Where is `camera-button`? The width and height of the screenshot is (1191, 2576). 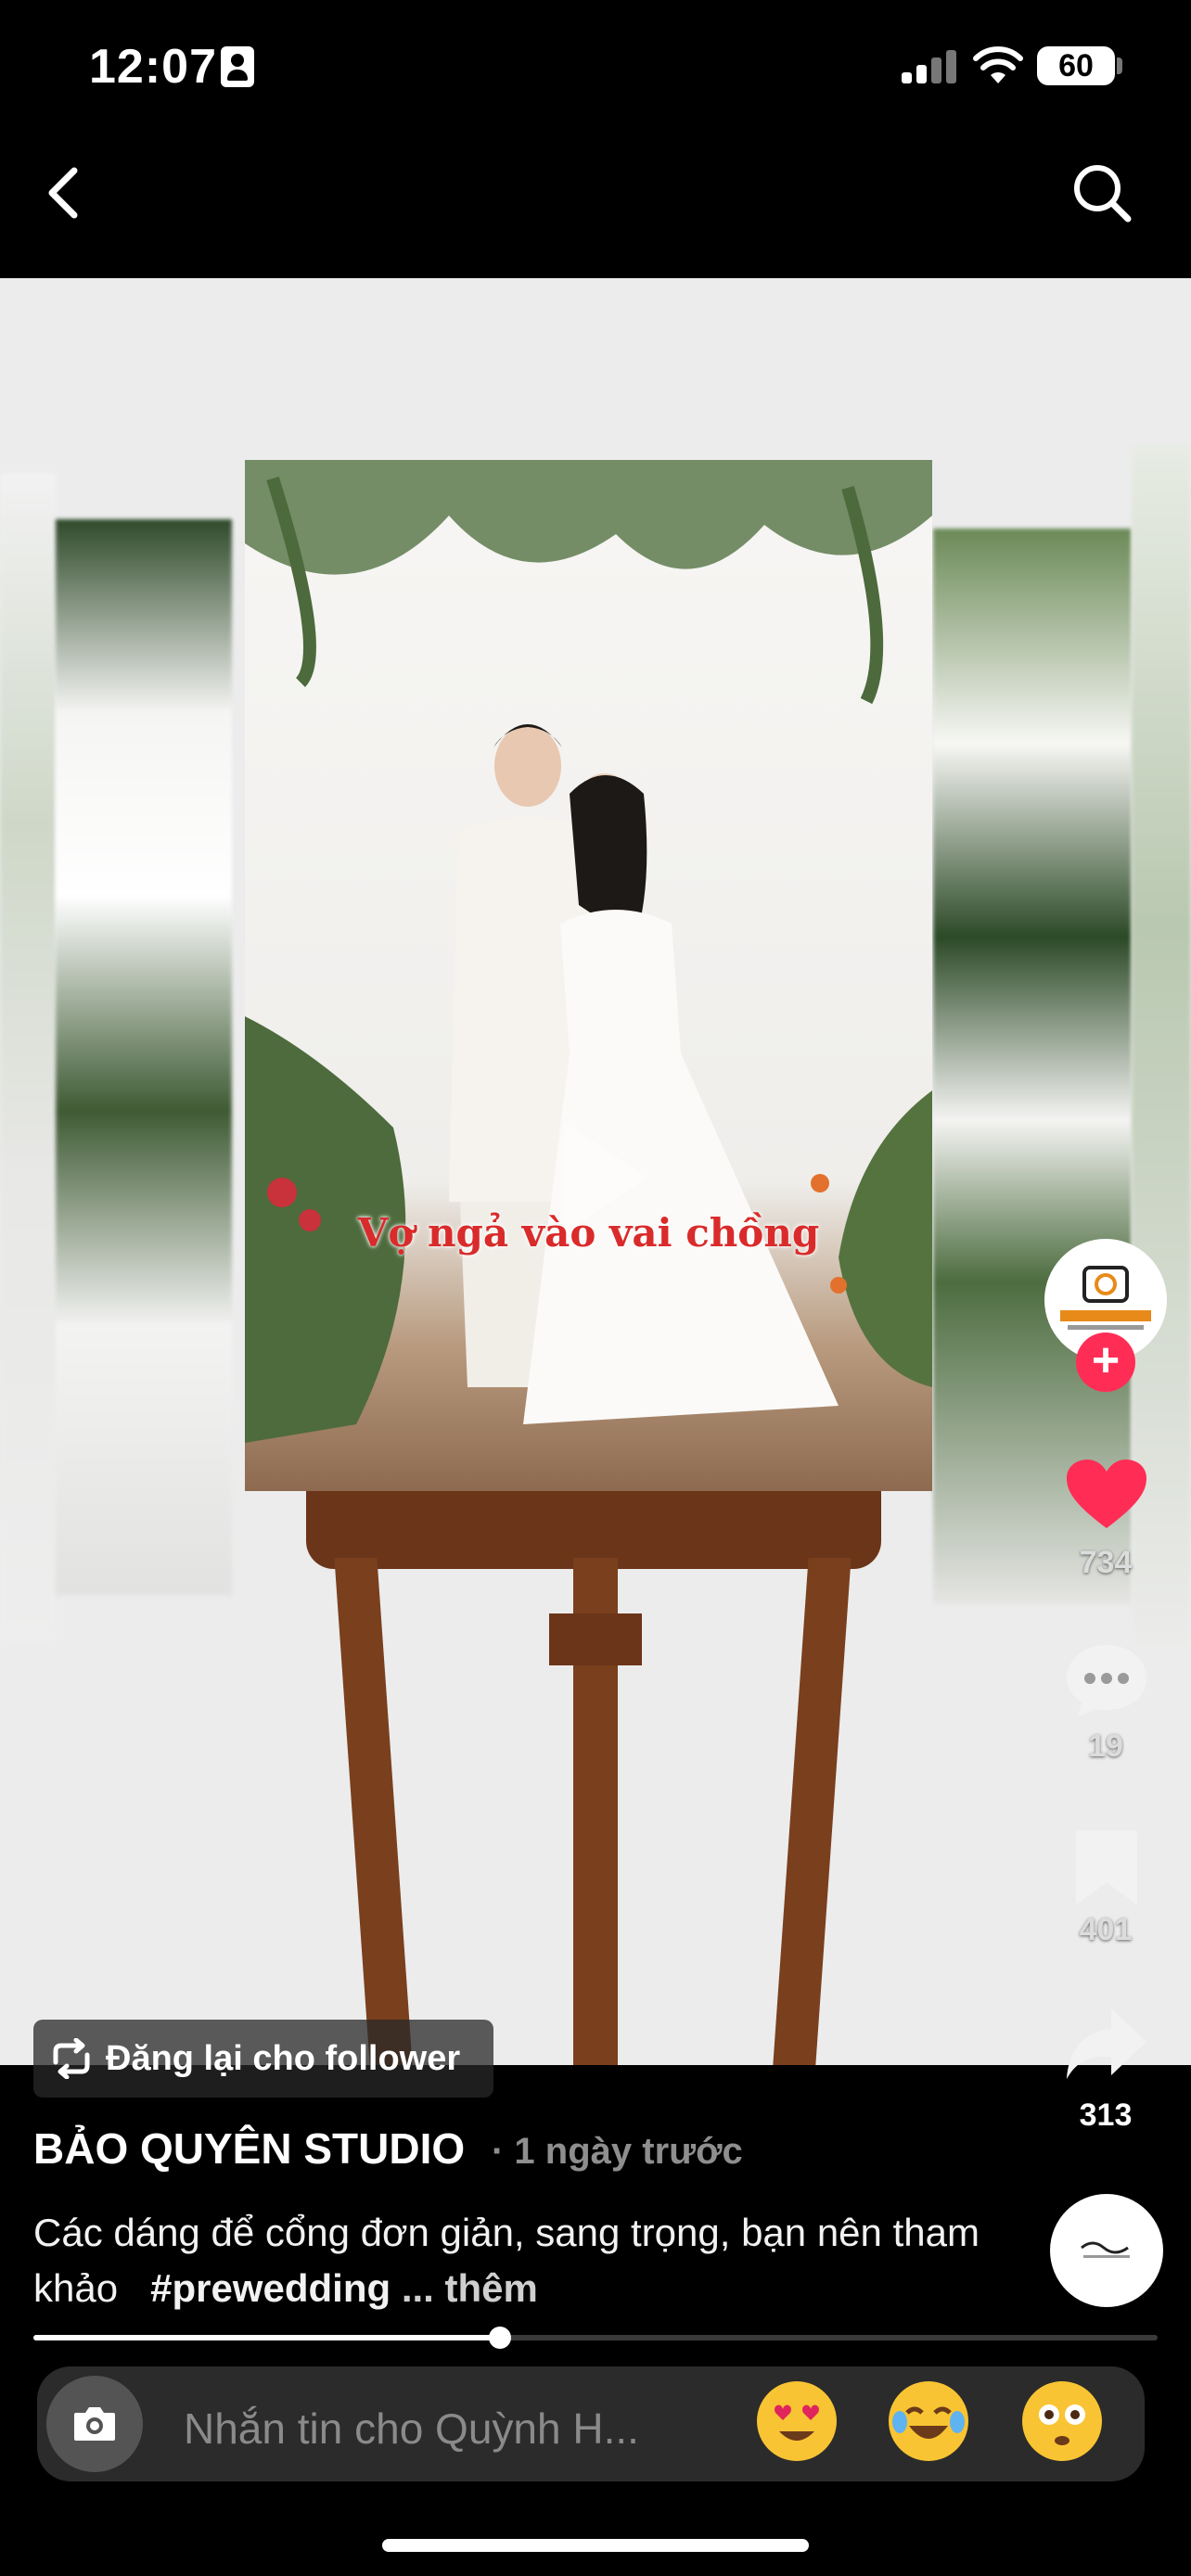 camera-button is located at coordinates (95, 2424).